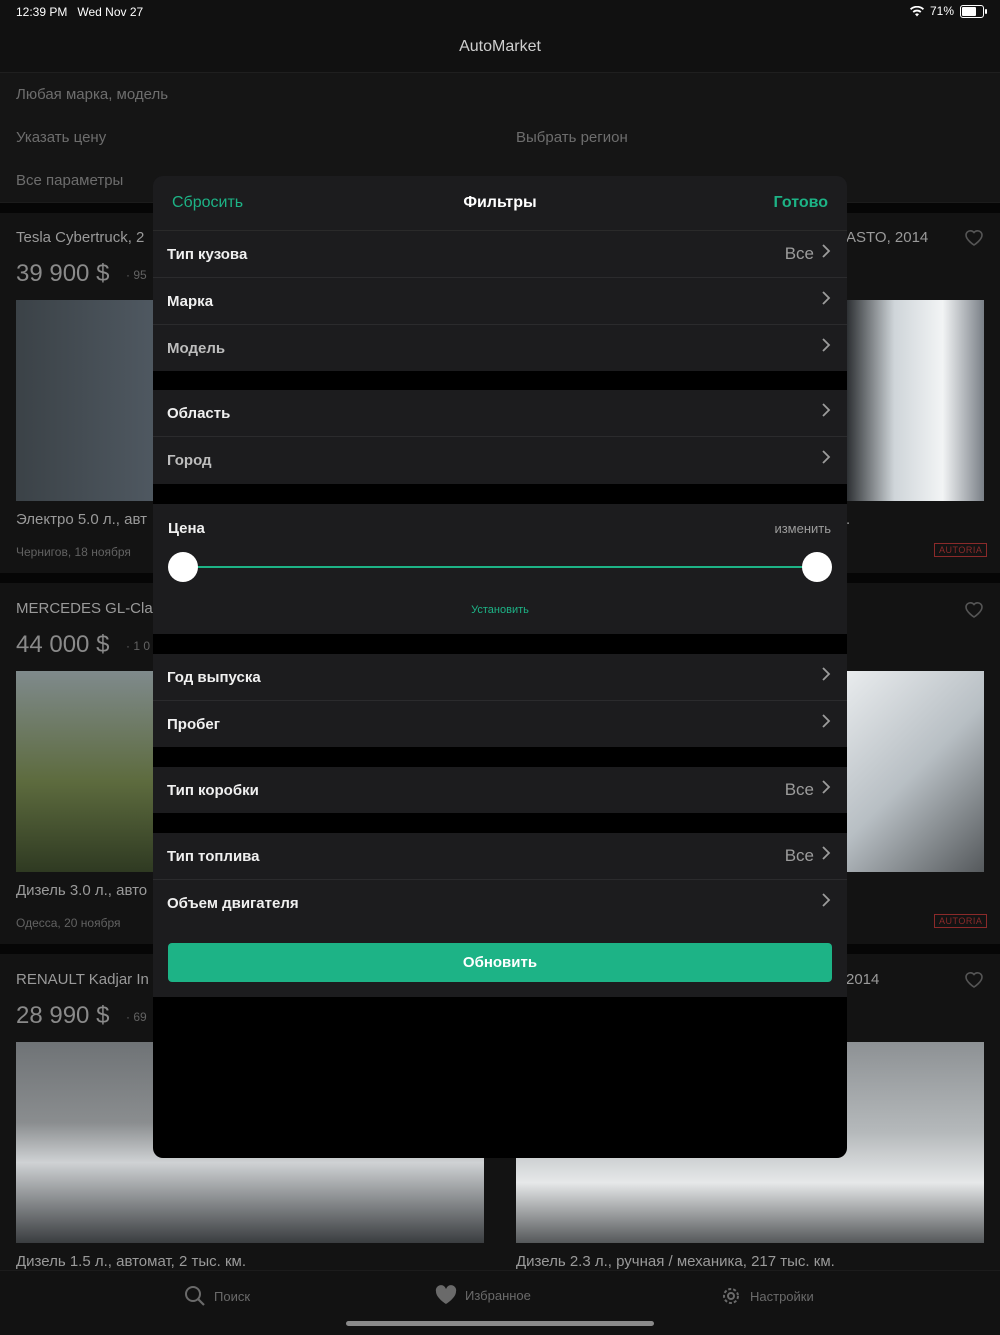 The height and width of the screenshot is (1335, 1000). Describe the element at coordinates (84, 608) in the screenshot. I see `listing-title: MERCEDES GL-Cla` at that location.